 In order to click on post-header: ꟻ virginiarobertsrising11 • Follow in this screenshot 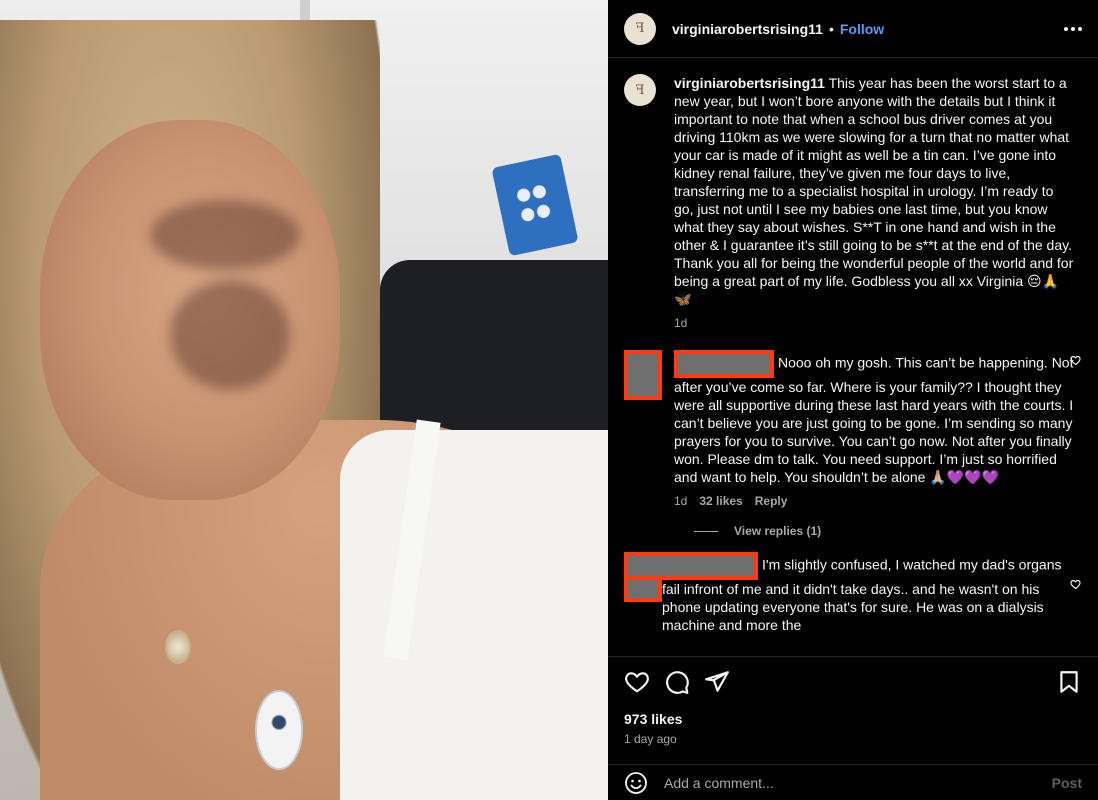, I will do `click(853, 29)`.